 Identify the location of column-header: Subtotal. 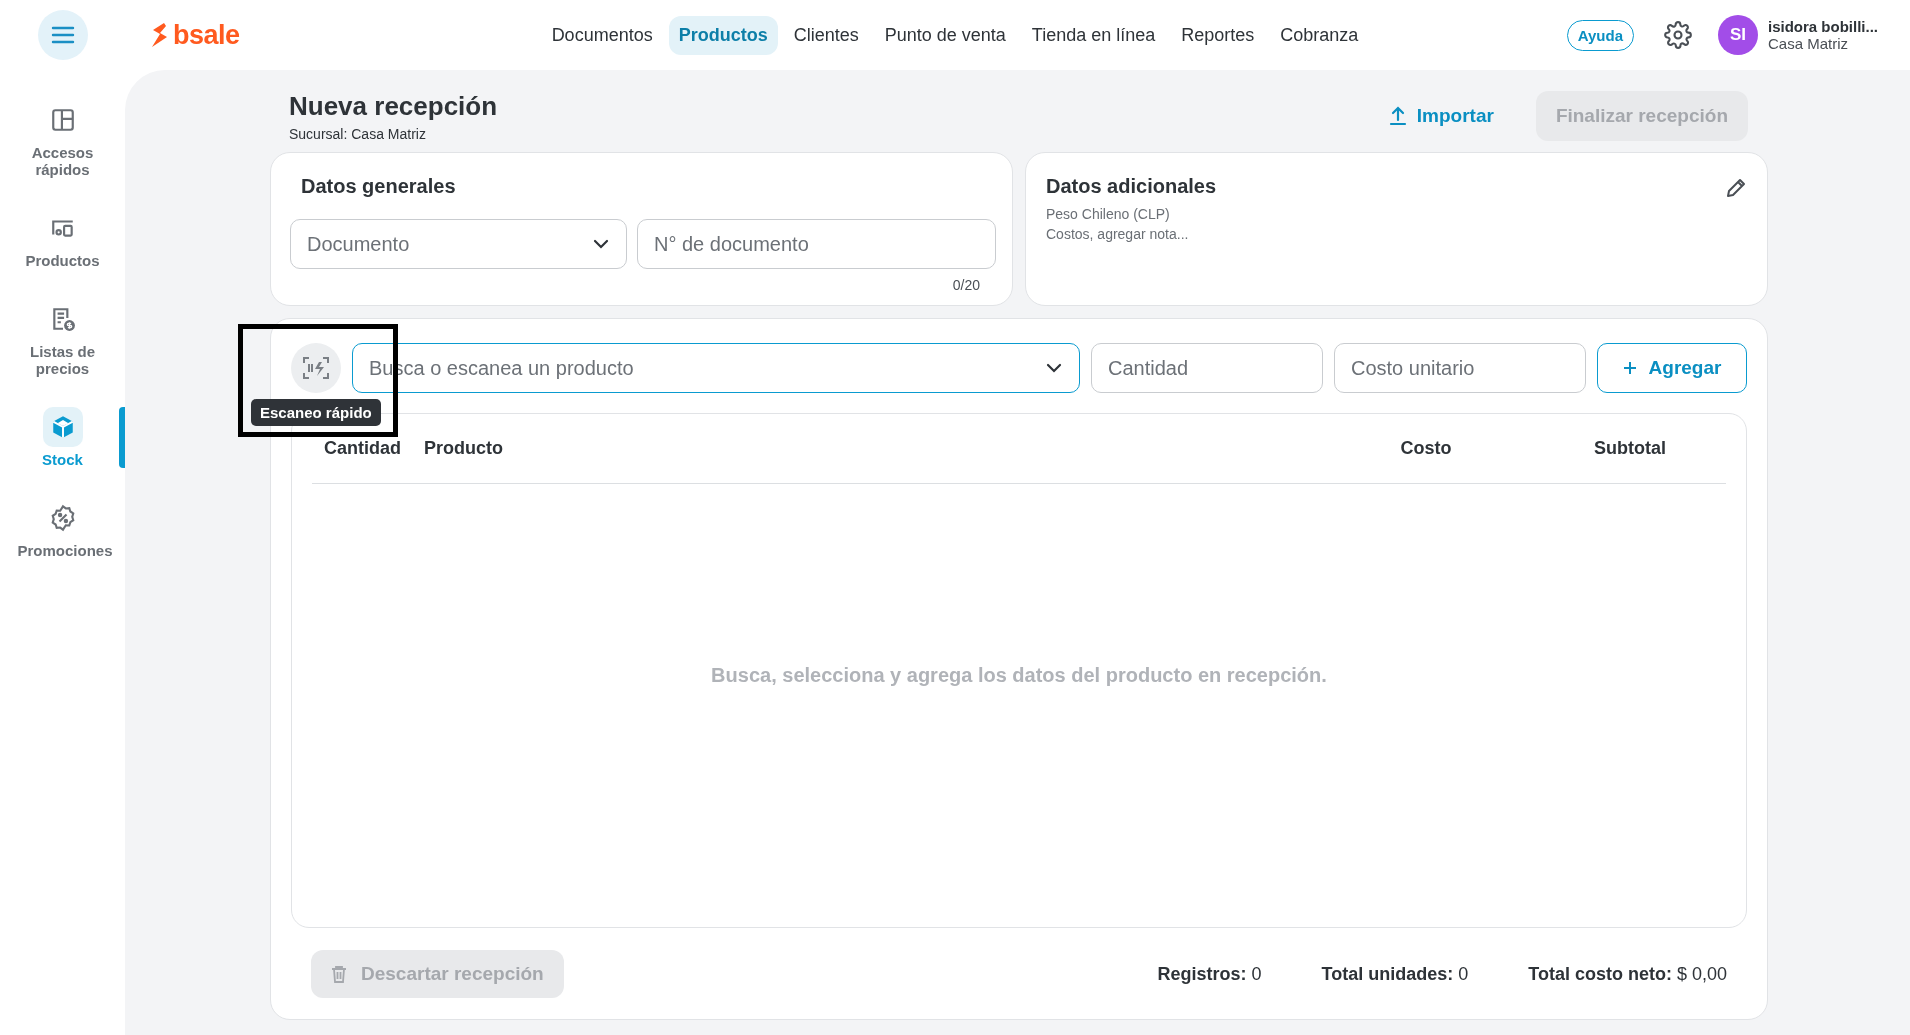
(1630, 448).